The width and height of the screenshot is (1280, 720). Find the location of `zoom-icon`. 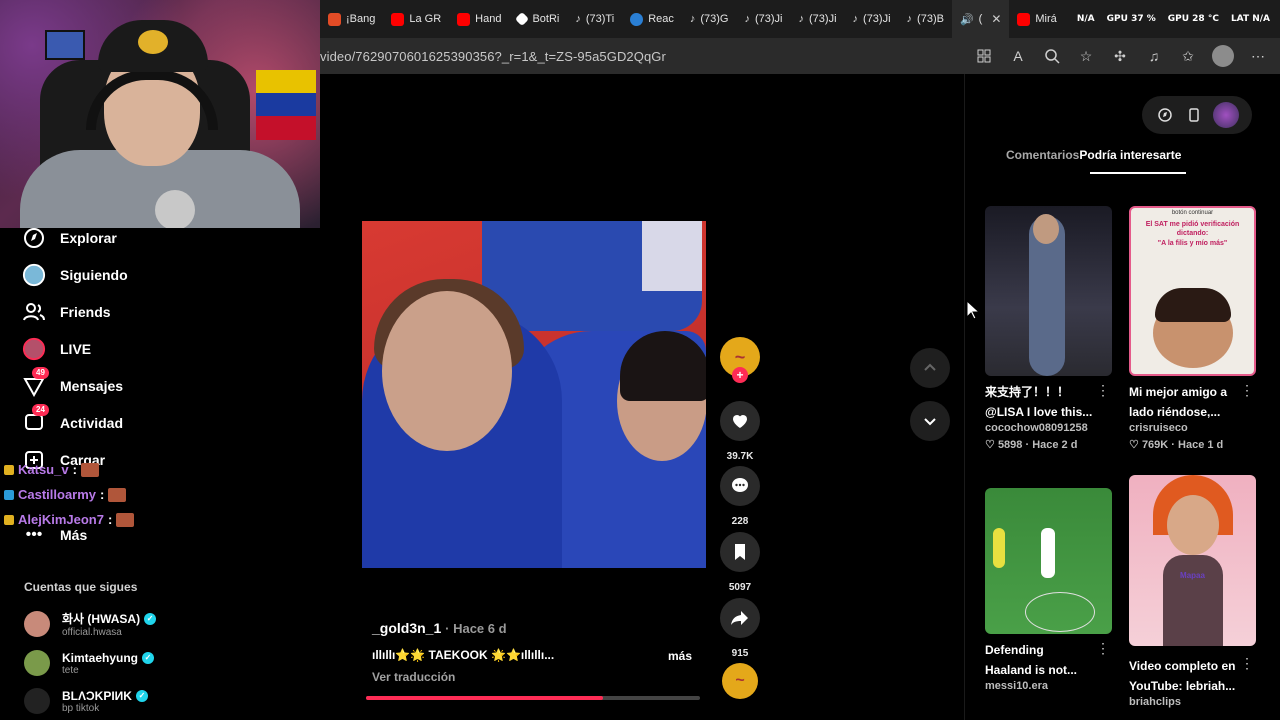

zoom-icon is located at coordinates (1052, 56).